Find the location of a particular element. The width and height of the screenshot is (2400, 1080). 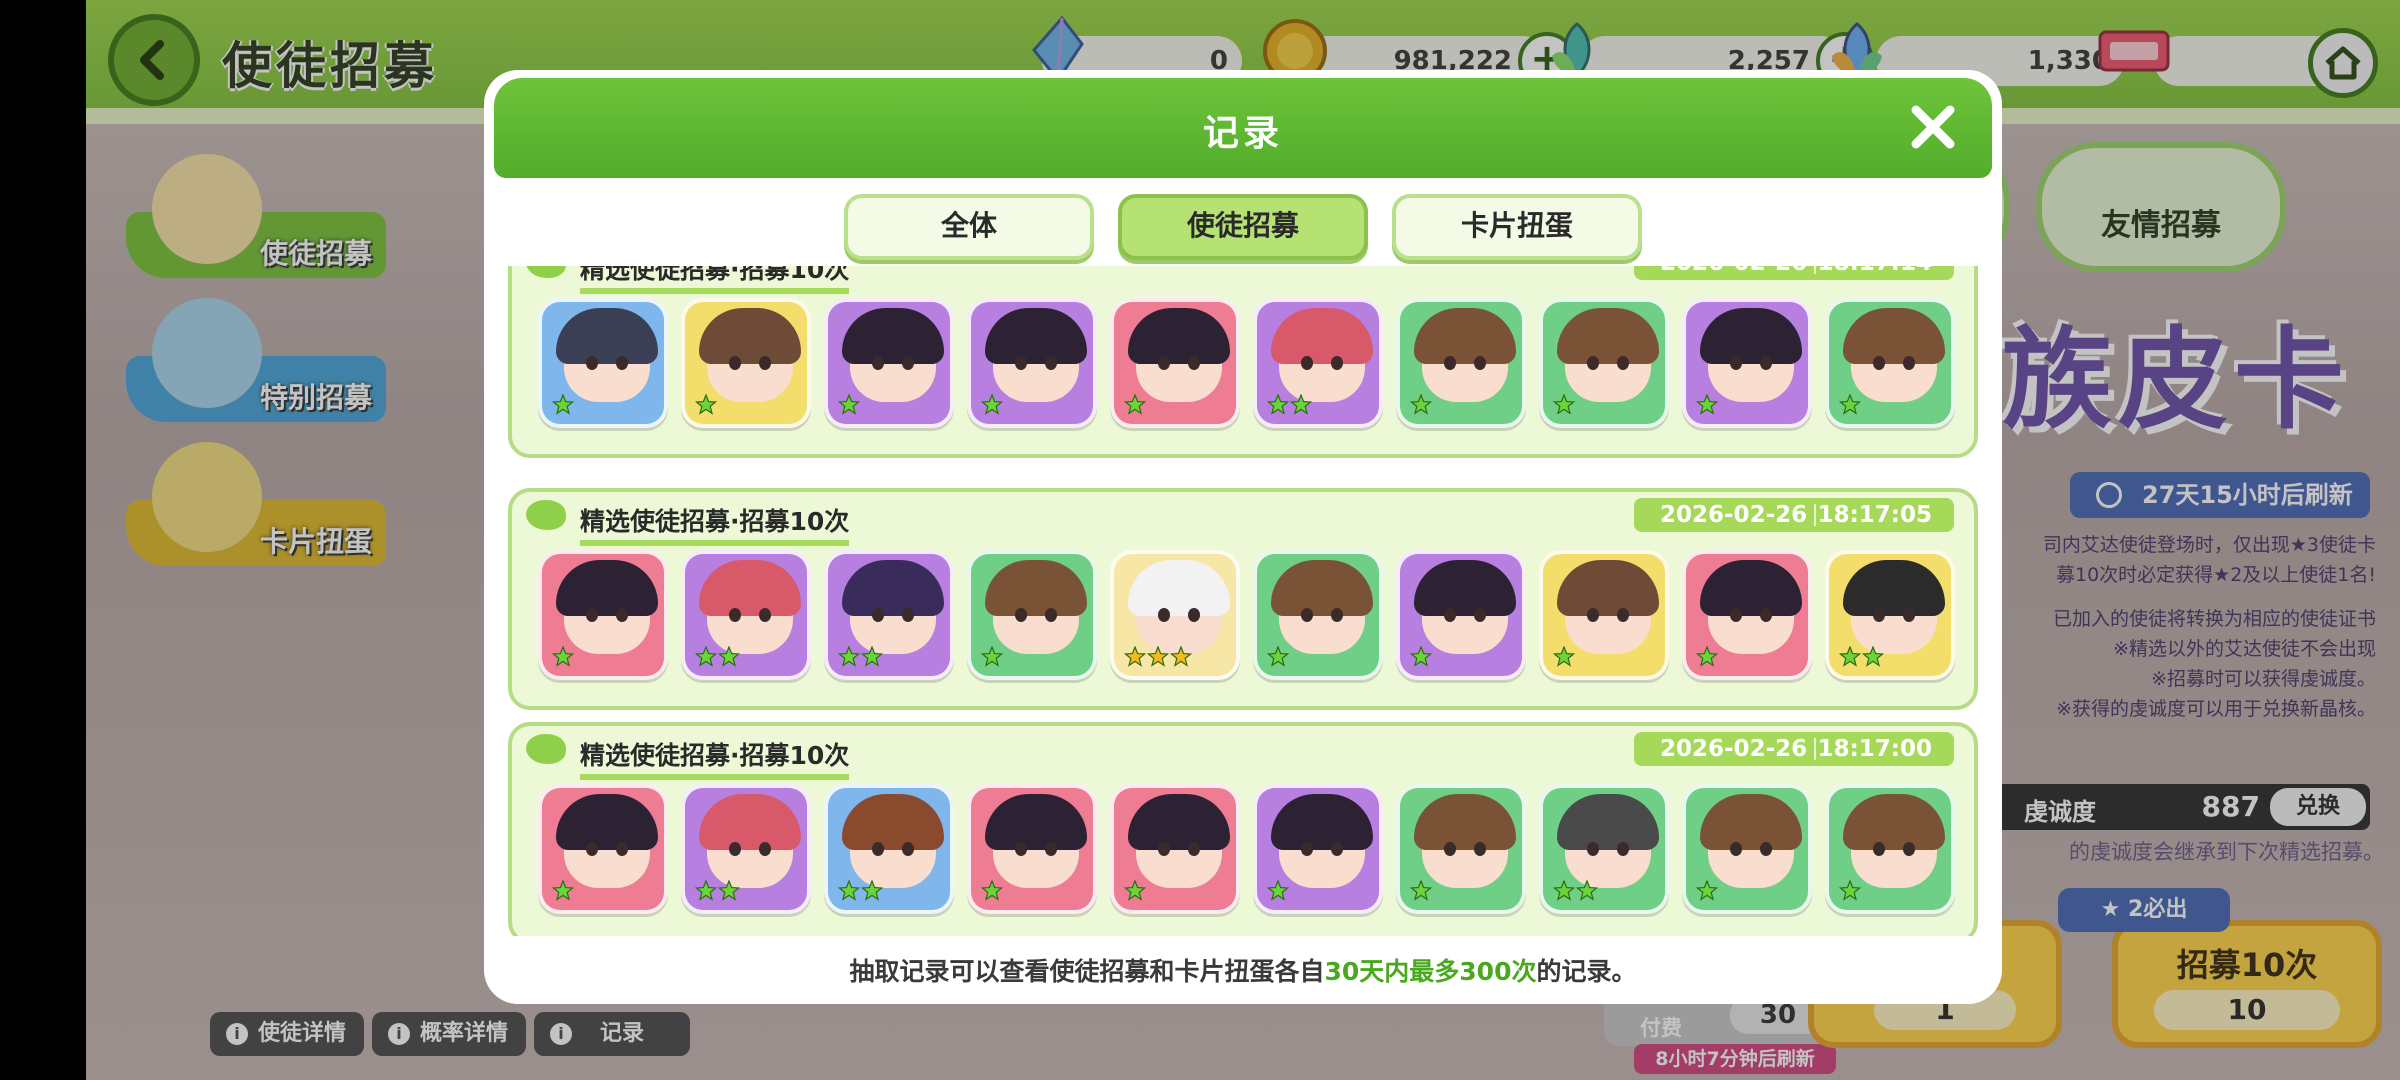

footer-text: 抽取记录可以查看使徒招募和卡片扭蛋各自 is located at coordinates (1087, 971).